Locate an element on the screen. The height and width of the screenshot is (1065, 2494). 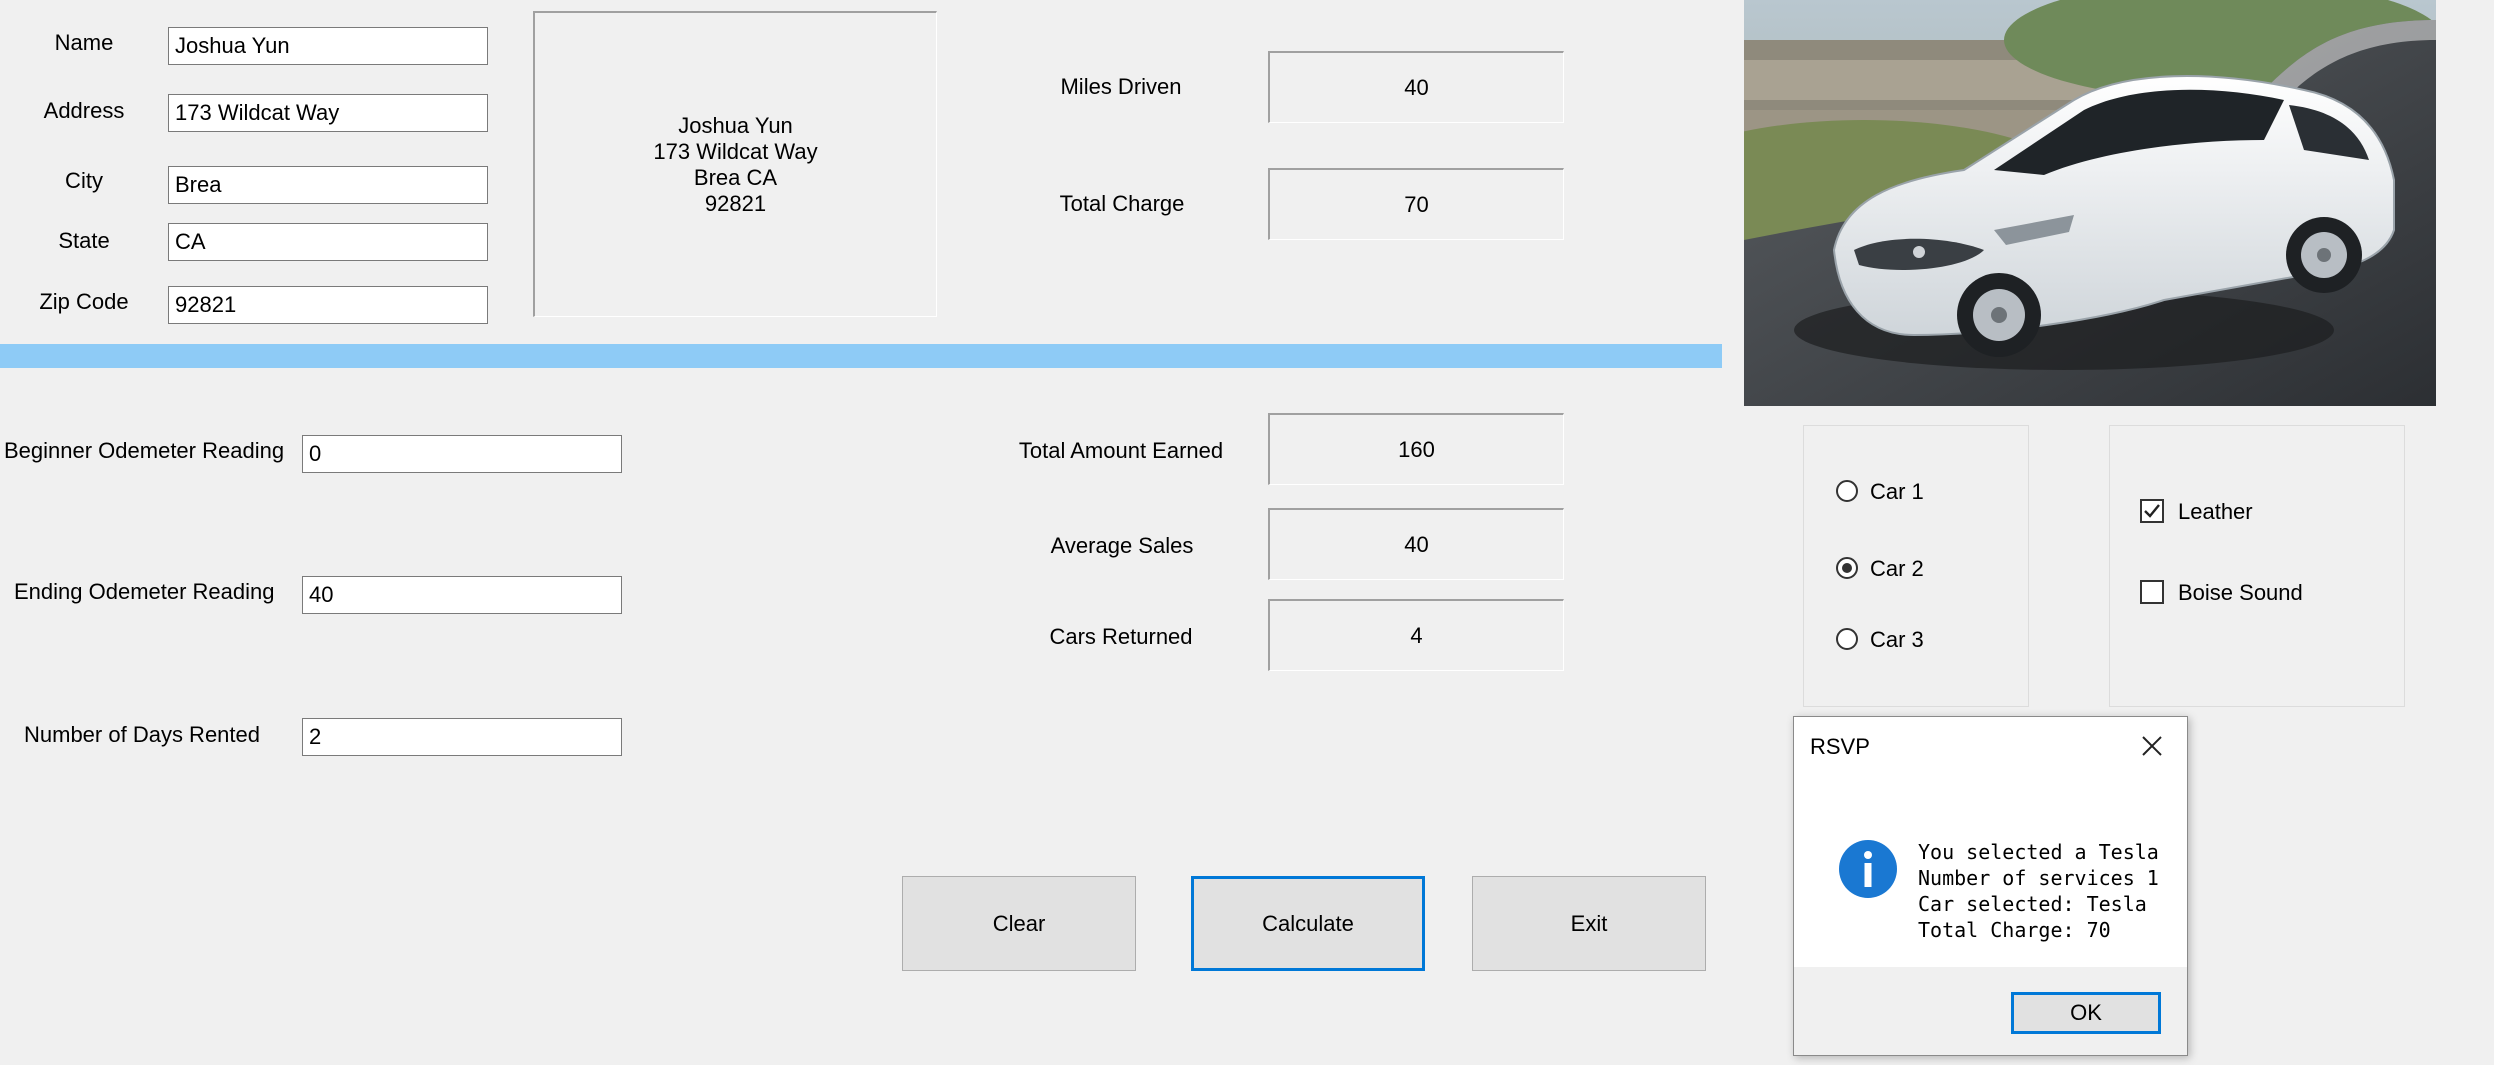
calculate-button: Calculate is located at coordinates (1308, 923).